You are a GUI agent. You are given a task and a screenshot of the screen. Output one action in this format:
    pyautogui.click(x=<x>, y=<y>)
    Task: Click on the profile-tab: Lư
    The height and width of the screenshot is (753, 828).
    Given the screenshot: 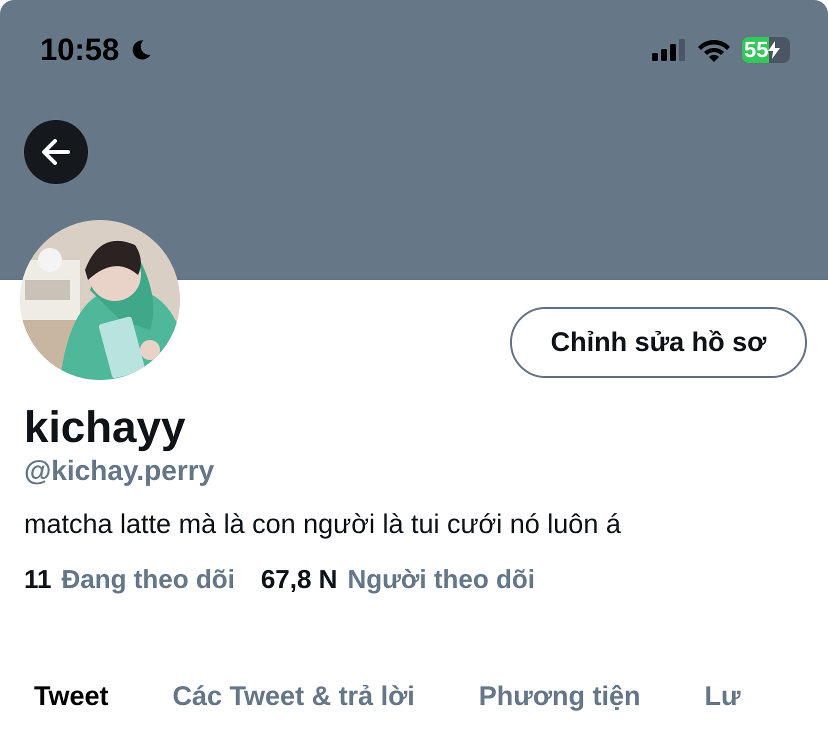 What is the action you would take?
    pyautogui.click(x=722, y=696)
    